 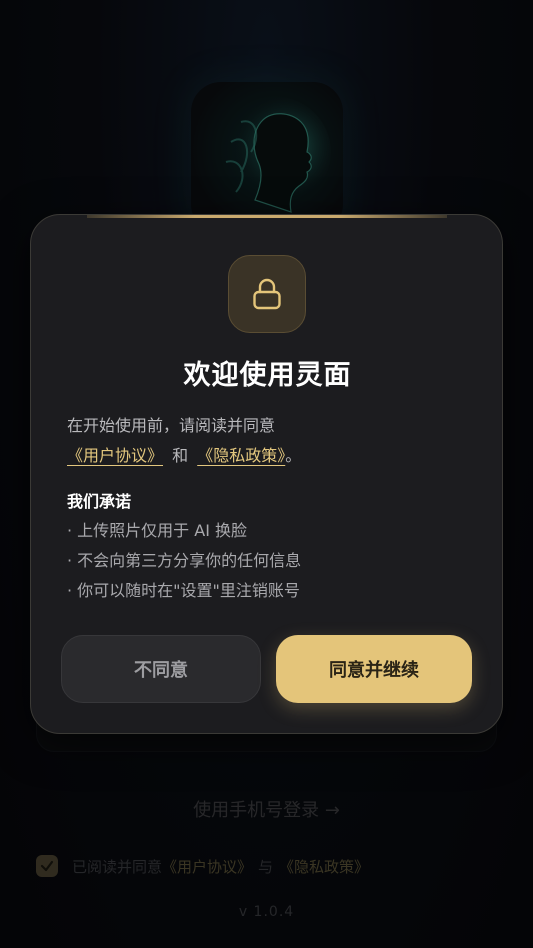 I want to click on privacy-policy-link: 《隐私政策》, so click(x=241, y=455).